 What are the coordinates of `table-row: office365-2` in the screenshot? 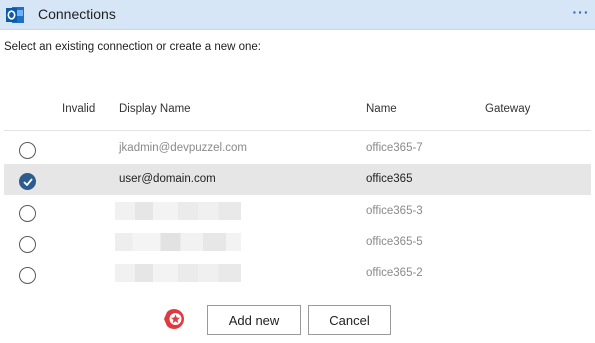 It's located at (297, 273).